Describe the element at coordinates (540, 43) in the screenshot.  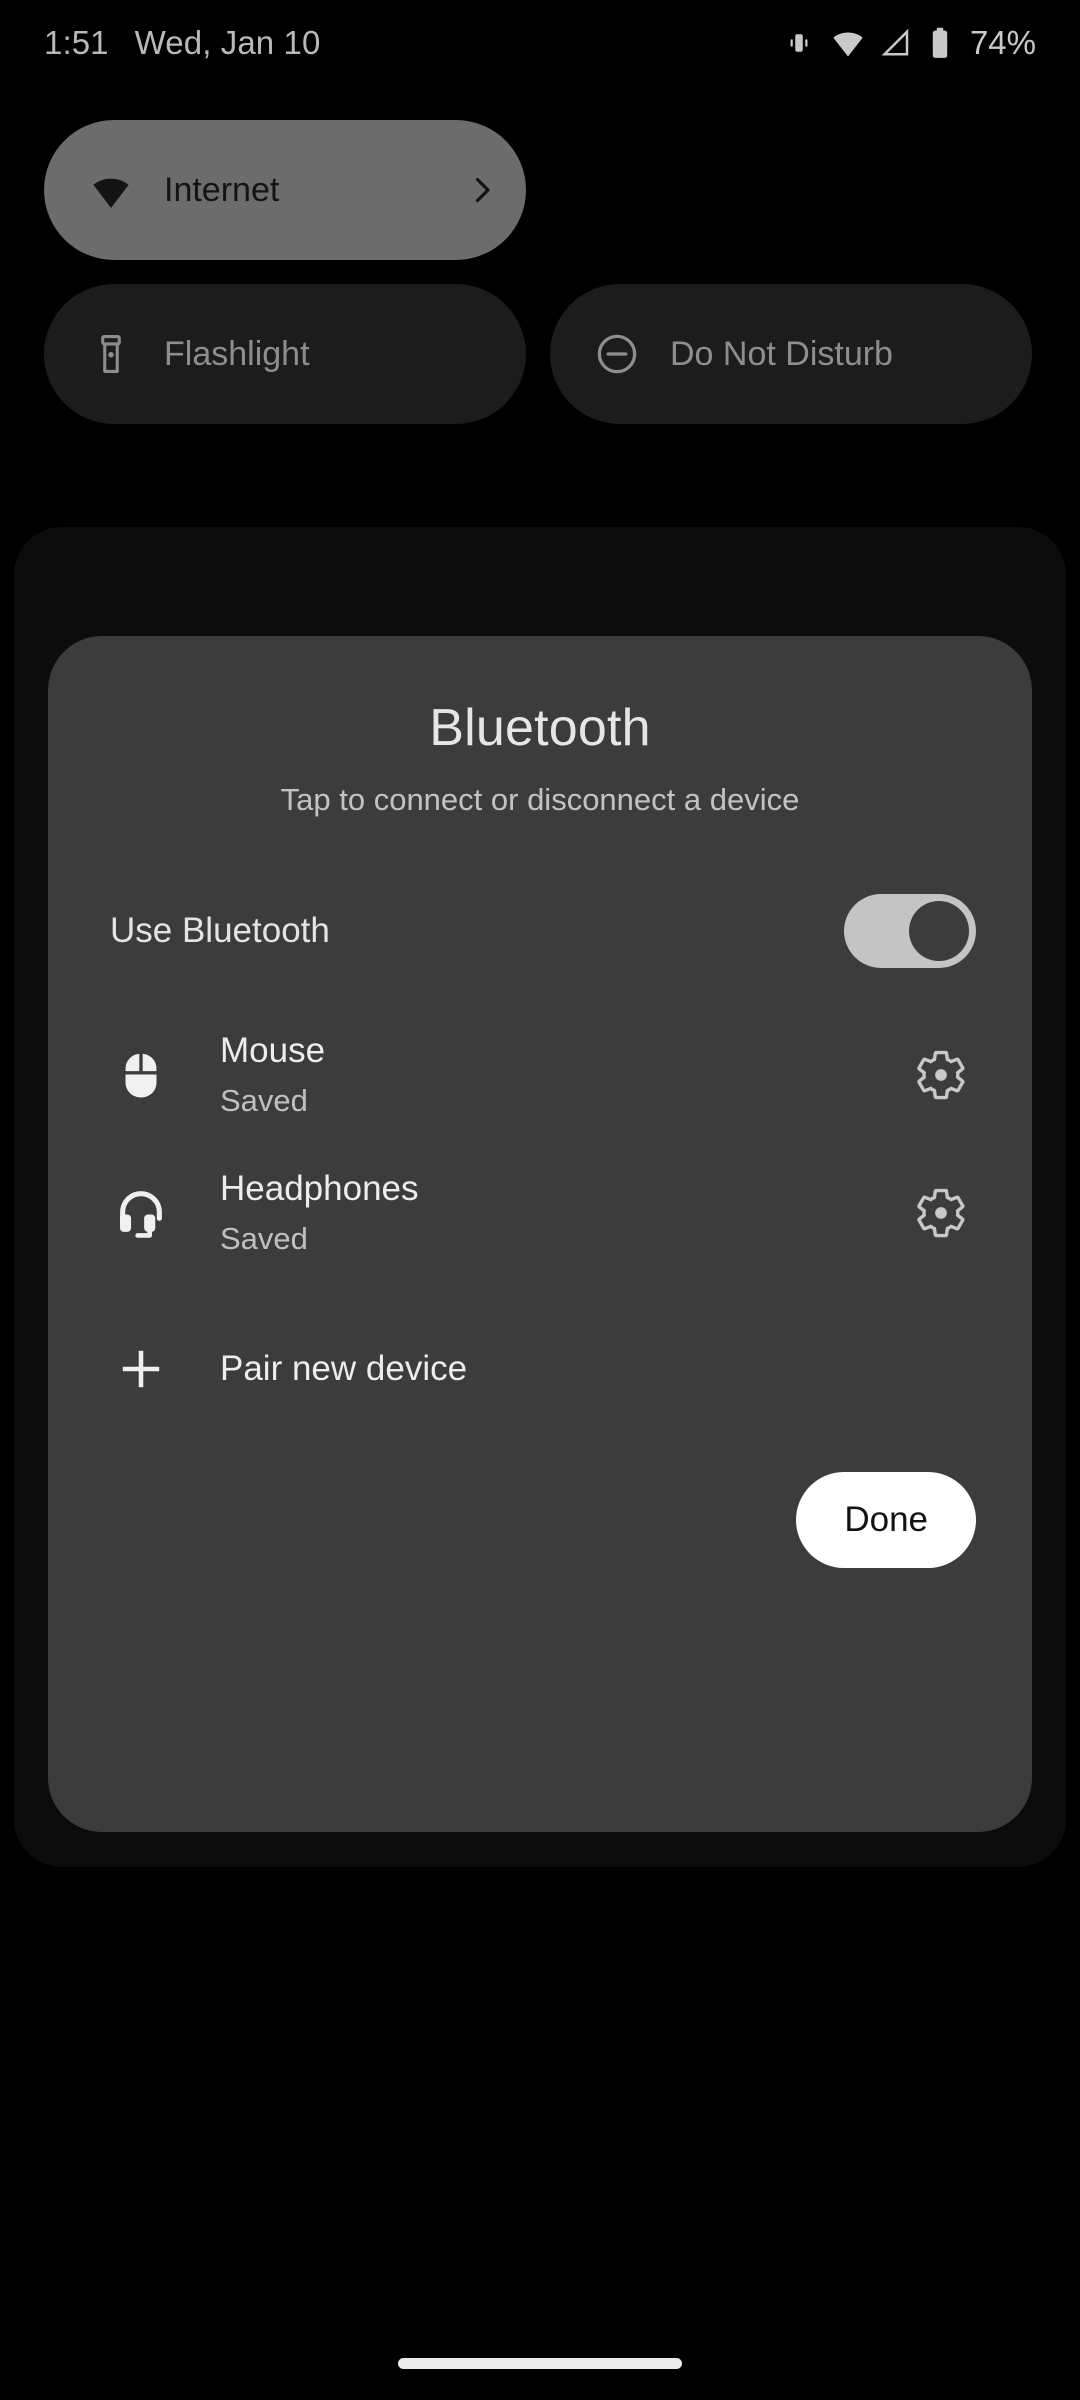
I see `status-bar: 1:51 Wed, Jan 10 74%` at that location.